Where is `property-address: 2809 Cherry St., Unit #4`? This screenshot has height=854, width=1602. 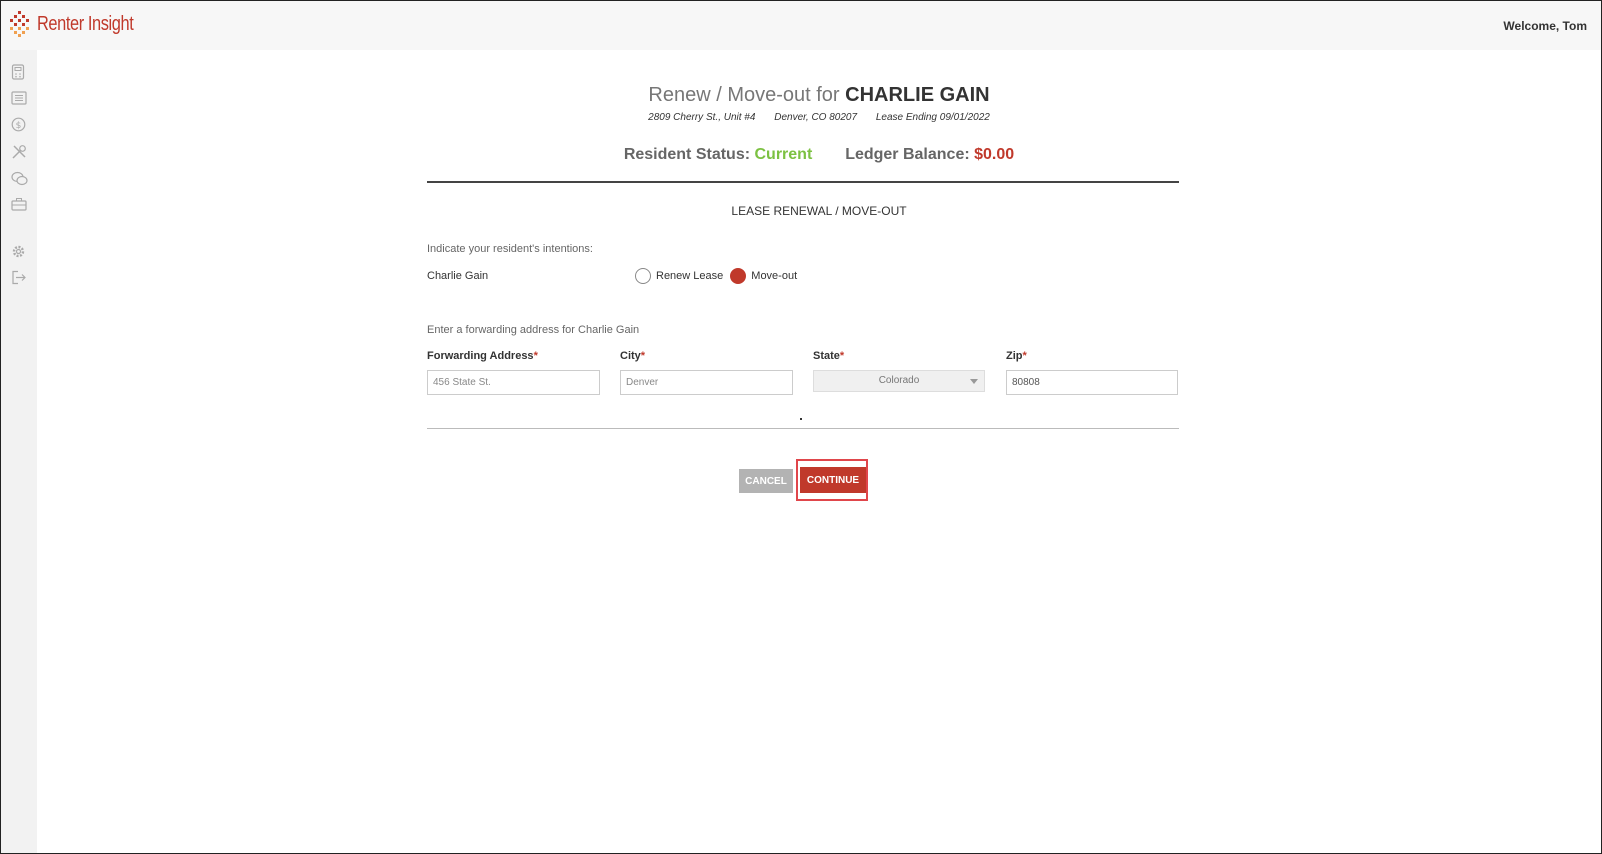 property-address: 2809 Cherry St., Unit #4 is located at coordinates (702, 117).